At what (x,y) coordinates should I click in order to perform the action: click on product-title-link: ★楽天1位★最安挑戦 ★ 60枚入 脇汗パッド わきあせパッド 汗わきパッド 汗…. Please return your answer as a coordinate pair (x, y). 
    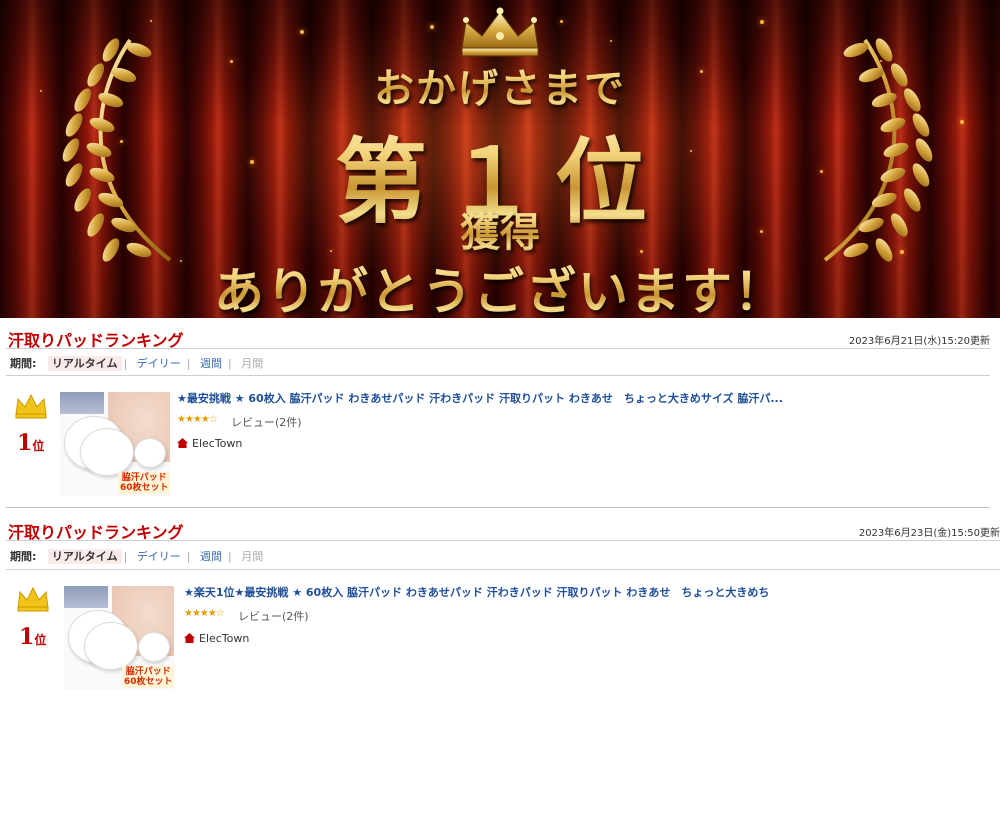
    Looking at the image, I should click on (497, 592).